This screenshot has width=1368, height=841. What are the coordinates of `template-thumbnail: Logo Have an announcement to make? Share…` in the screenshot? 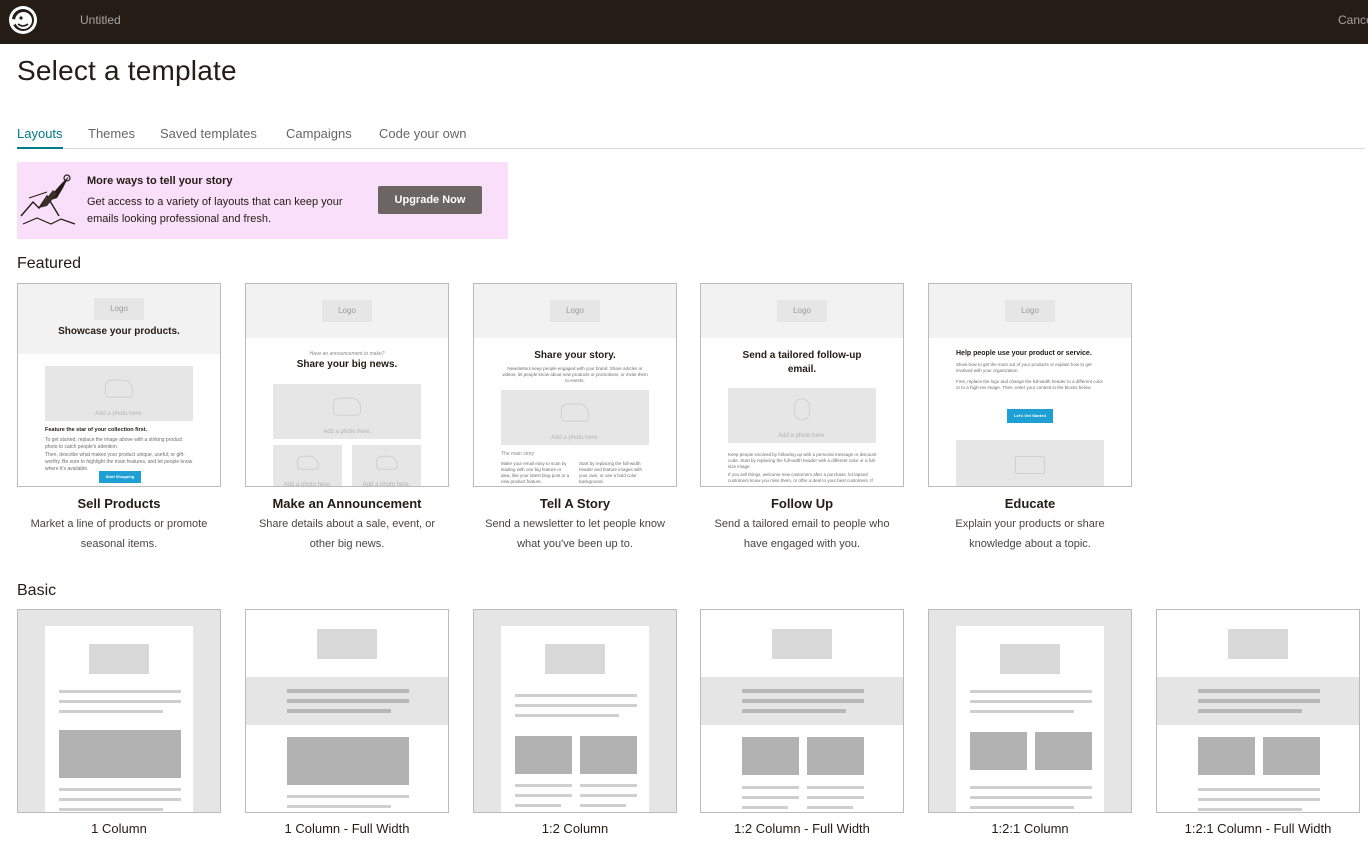 It's located at (347, 385).